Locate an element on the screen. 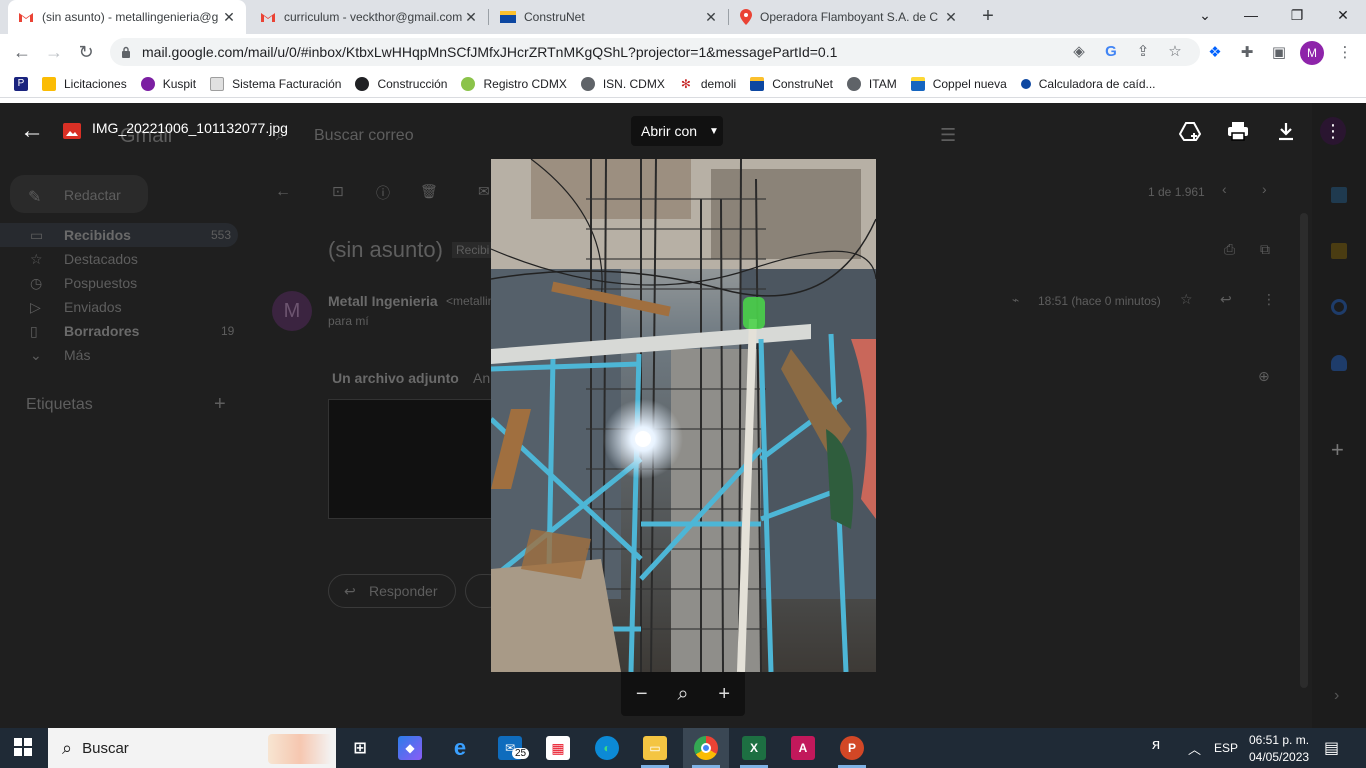  newer-chevron-icon: ‹ is located at coordinates (1224, 189).